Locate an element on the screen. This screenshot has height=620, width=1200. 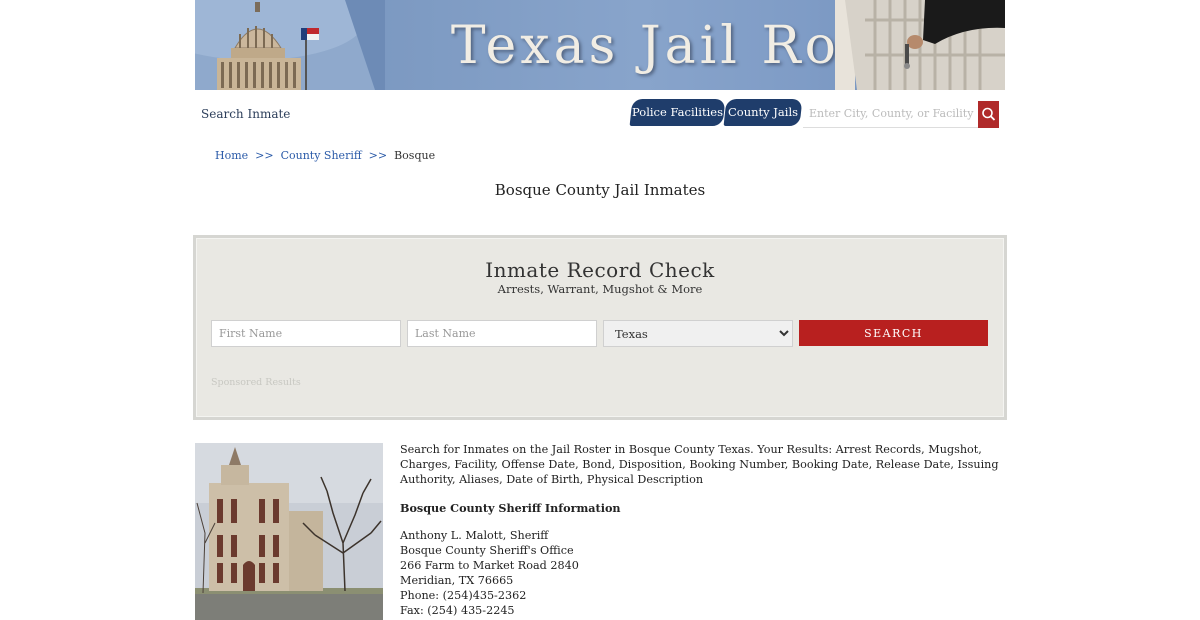
breadcrumb-current: Bosque is located at coordinates (415, 155).